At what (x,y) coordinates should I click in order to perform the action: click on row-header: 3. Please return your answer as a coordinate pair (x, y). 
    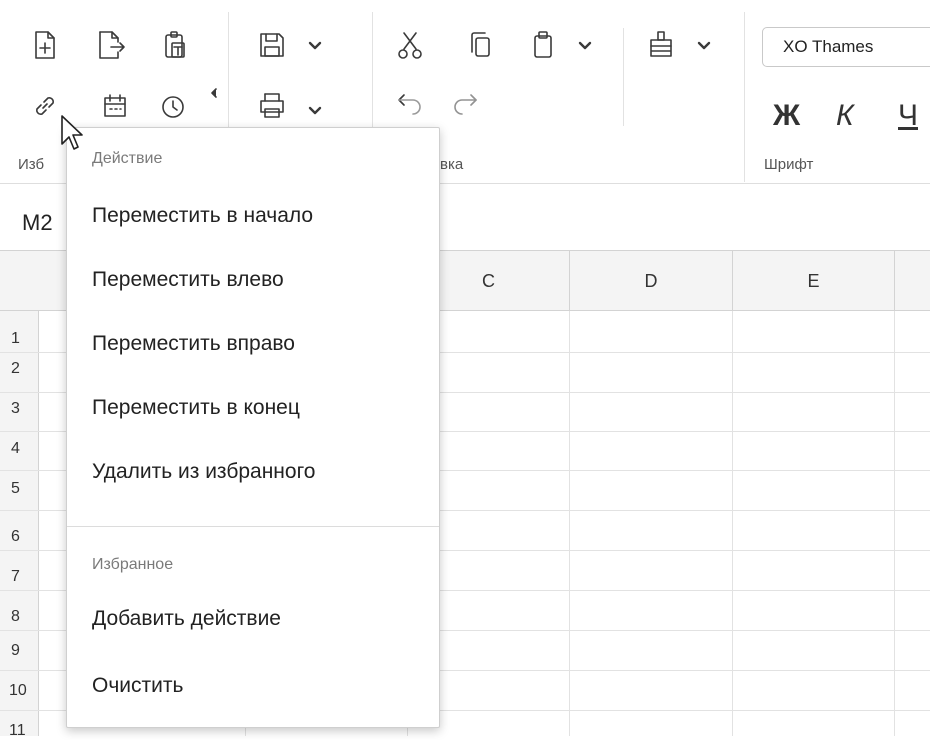
    Looking at the image, I should click on (19, 409).